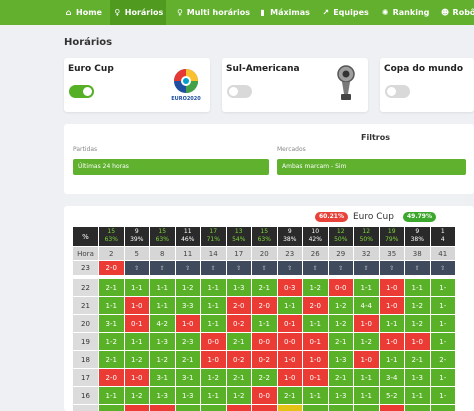  I want to click on column-percent: 38%, so click(290, 239).